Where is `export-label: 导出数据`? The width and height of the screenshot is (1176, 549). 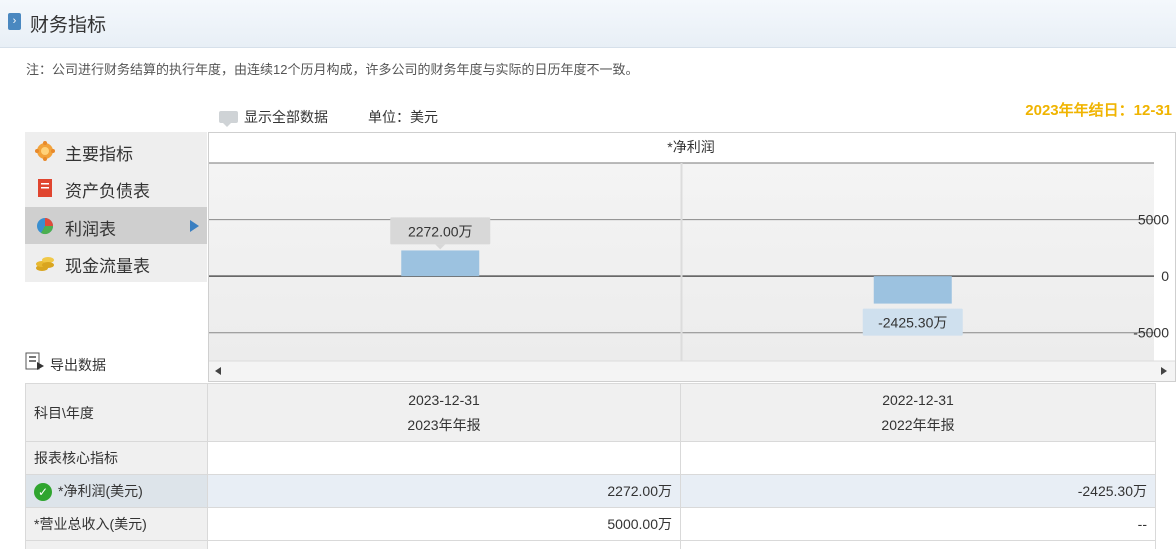 export-label: 导出数据 is located at coordinates (78, 365).